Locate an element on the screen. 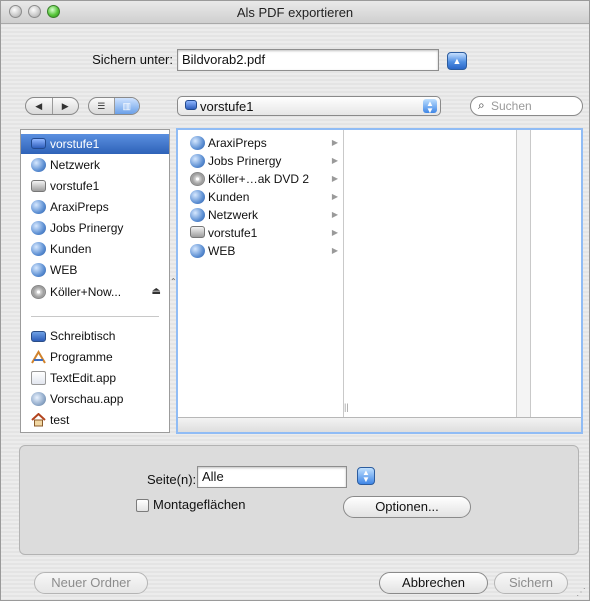 Image resolution: width=590 pixels, height=601 pixels. title-bar: Als PDF exportieren is located at coordinates (295, 12).